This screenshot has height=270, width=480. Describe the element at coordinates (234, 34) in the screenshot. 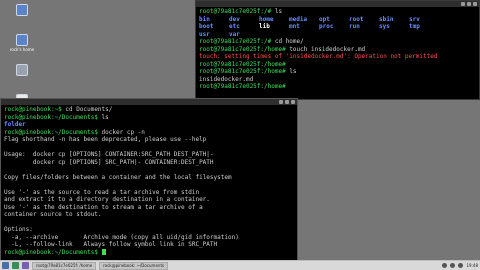

I see `dir-entry: var` at that location.